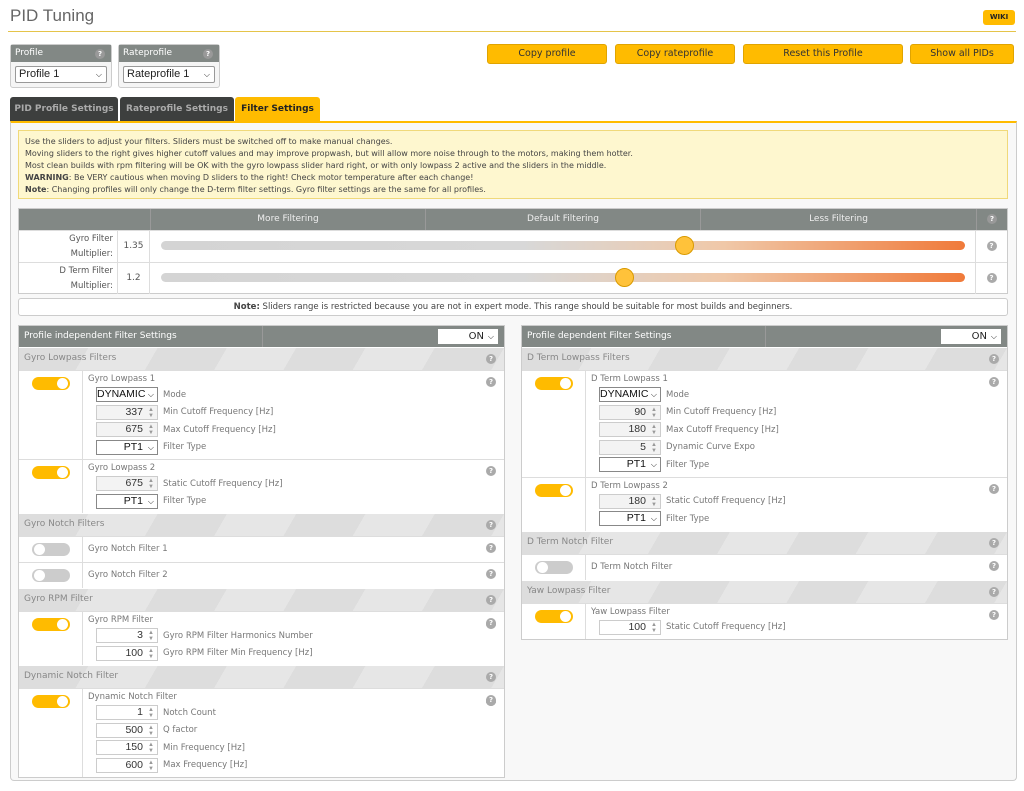  I want to click on number-input: 5 ▲ ▼, so click(630, 447).